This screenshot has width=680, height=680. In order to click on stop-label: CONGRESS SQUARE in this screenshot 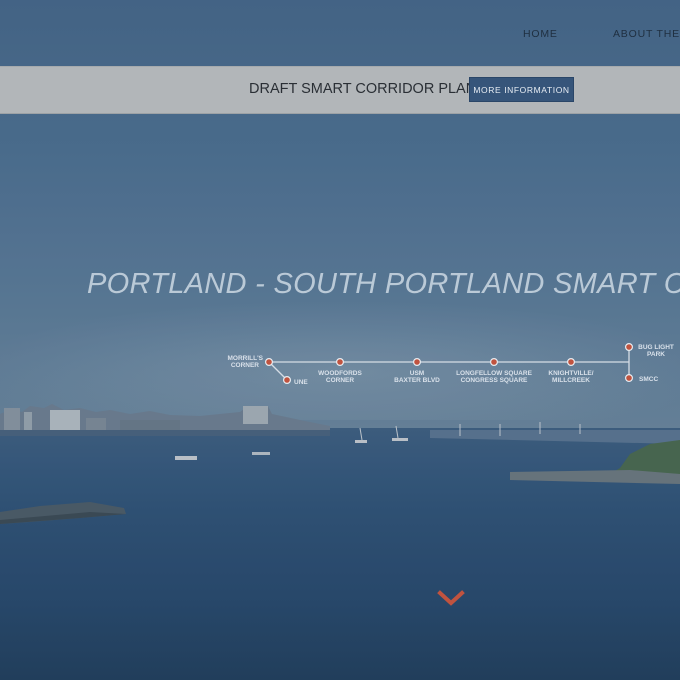, I will do `click(494, 380)`.